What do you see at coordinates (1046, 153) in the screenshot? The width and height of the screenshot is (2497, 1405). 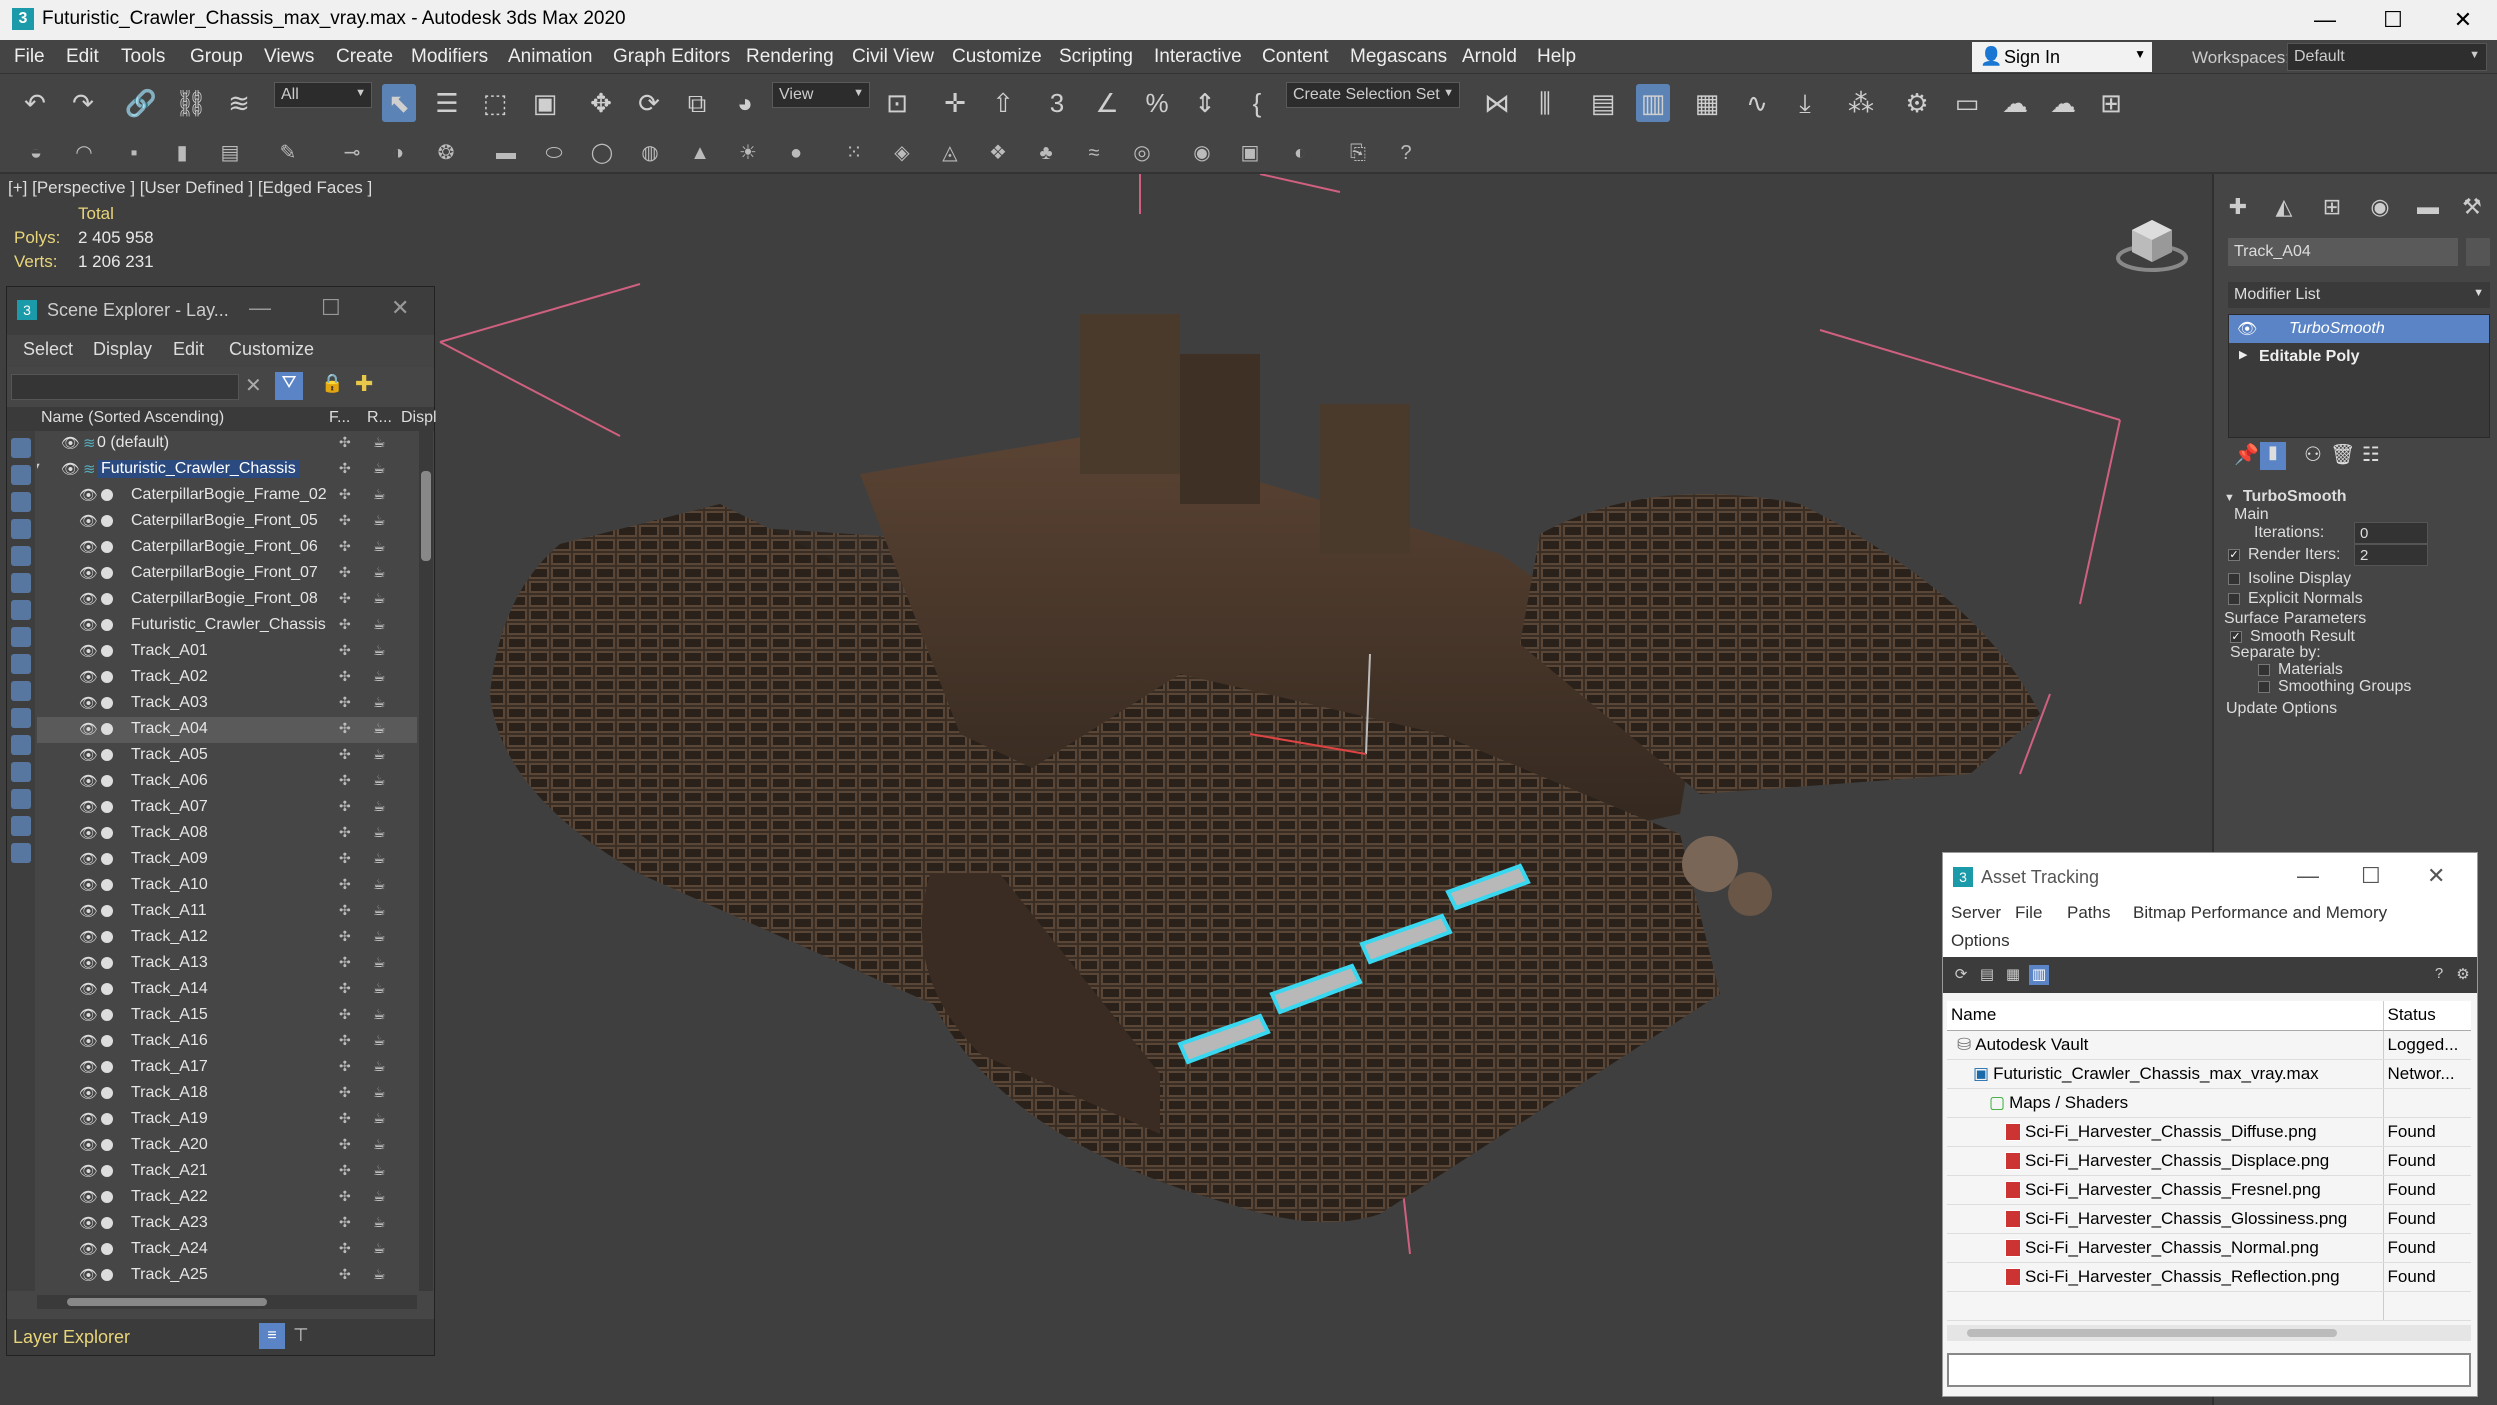 I see `foliage-icon: ♣` at bounding box center [1046, 153].